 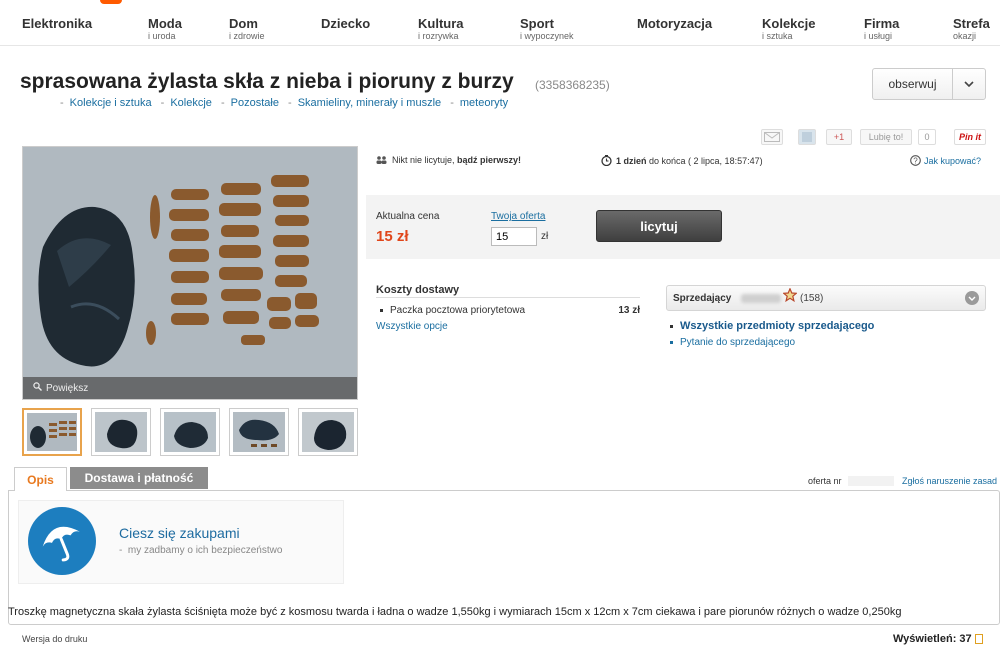 What do you see at coordinates (790, 296) in the screenshot?
I see `star-icon` at bounding box center [790, 296].